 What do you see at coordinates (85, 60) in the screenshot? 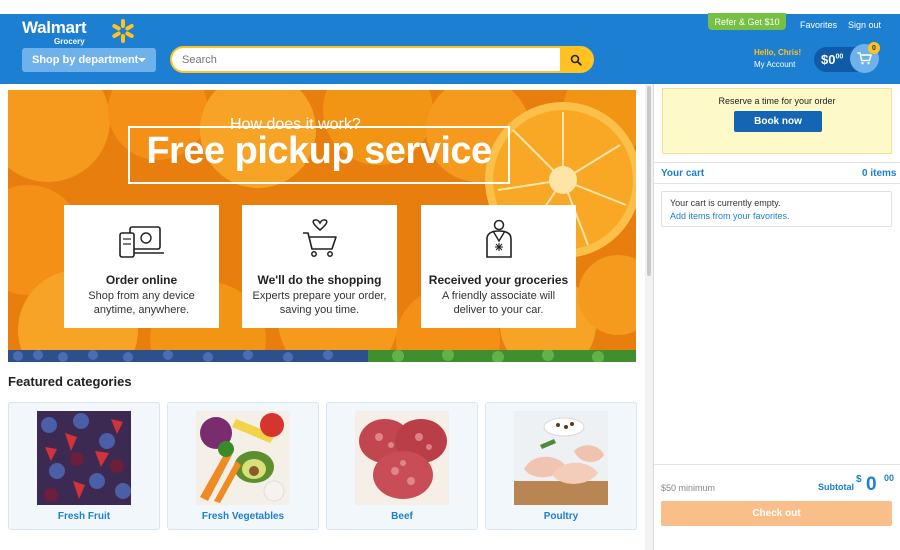
I see `shop-by-department-label: Shop by department` at bounding box center [85, 60].